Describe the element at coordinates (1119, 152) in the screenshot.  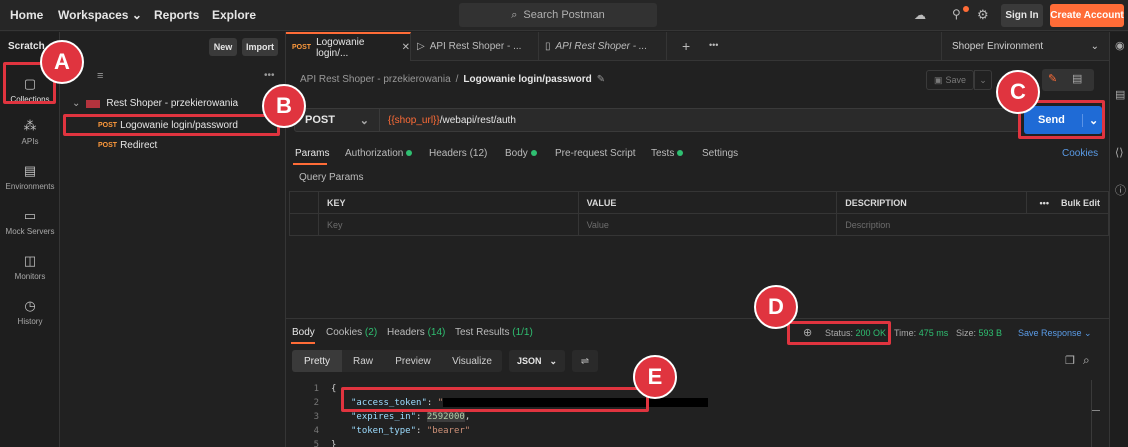
I see `code-icon: ⟨⟩` at that location.